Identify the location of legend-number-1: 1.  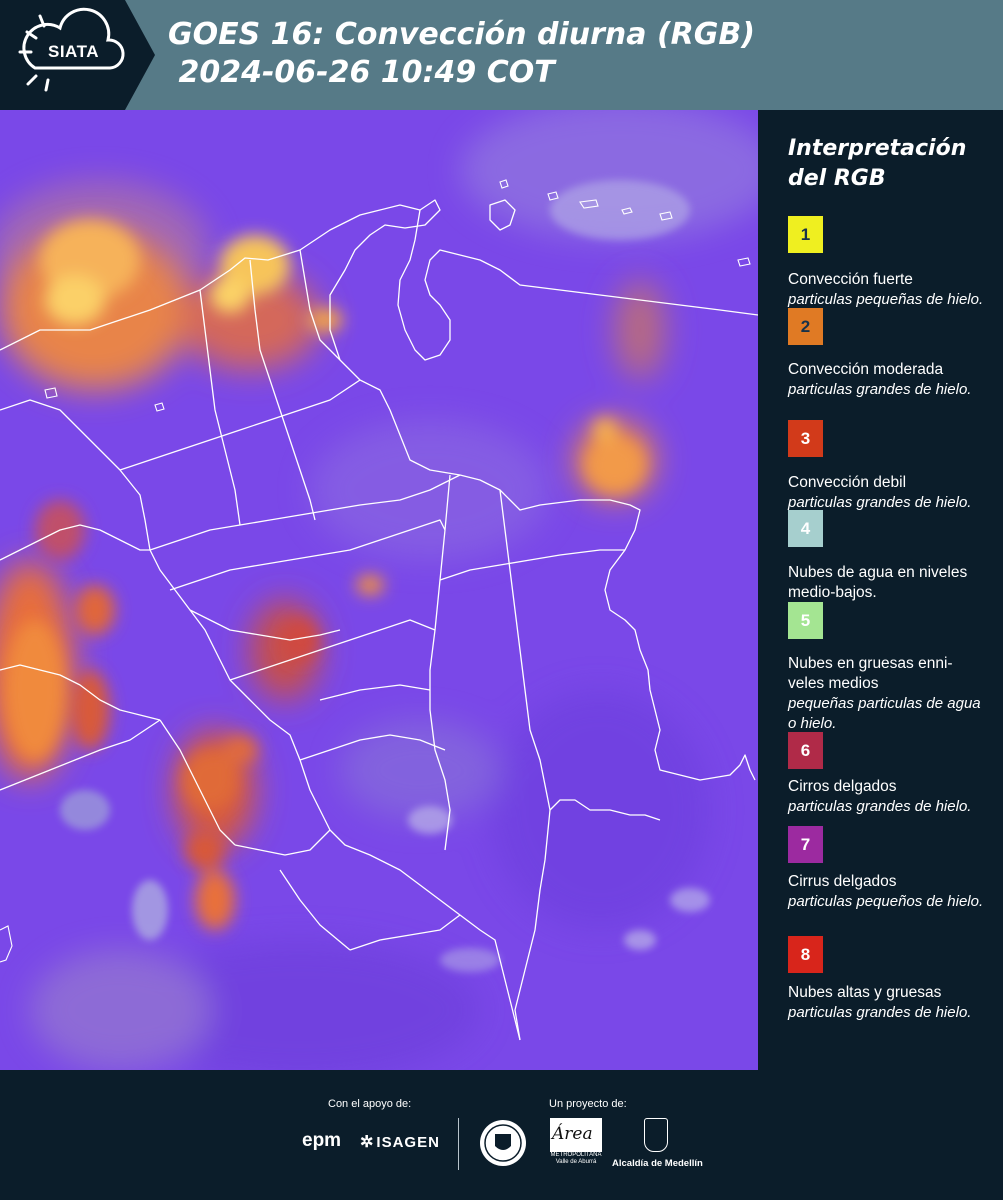
(805, 234).